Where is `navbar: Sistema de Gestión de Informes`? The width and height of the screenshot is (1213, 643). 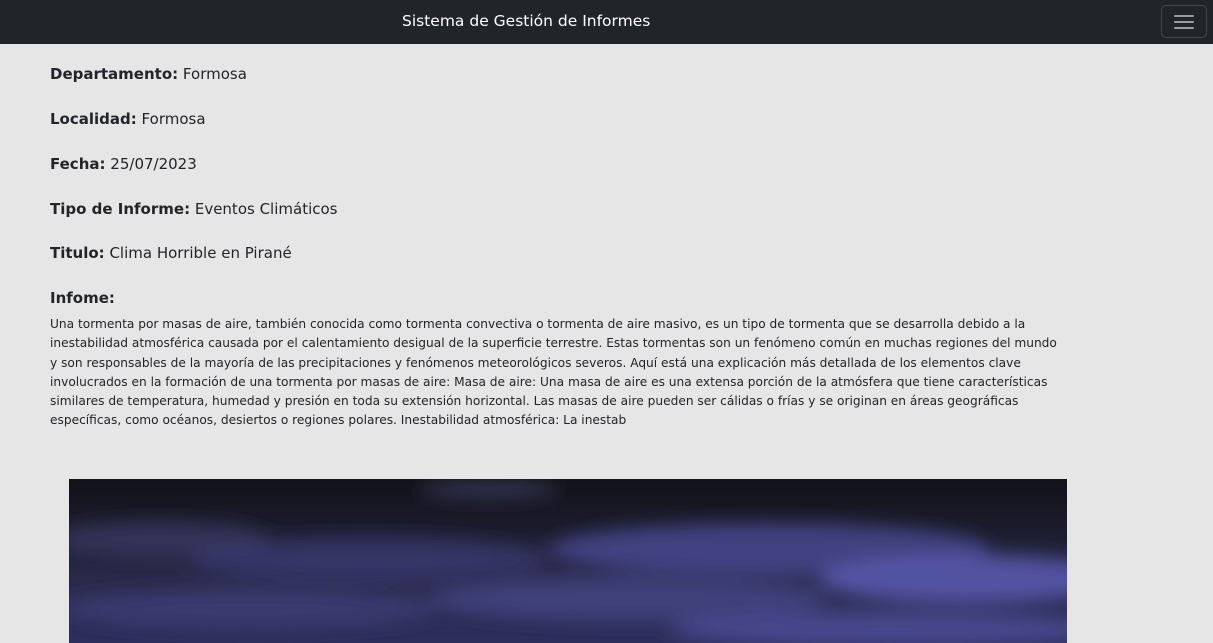
navbar: Sistema de Gestión de Informes is located at coordinates (606, 22).